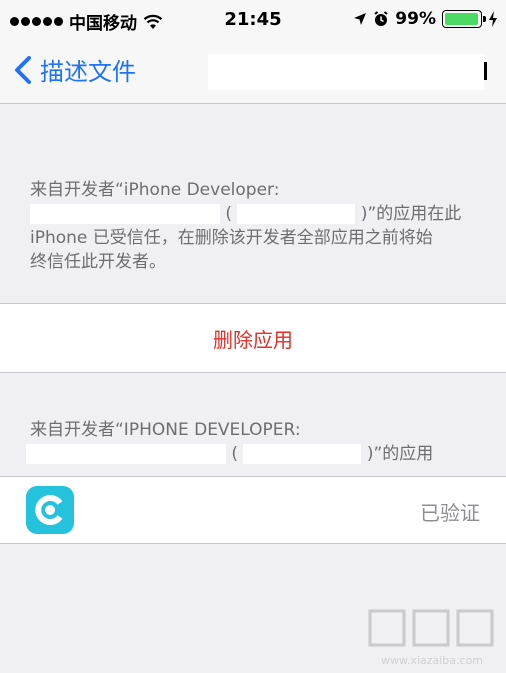  Describe the element at coordinates (98, 262) in the screenshot. I see `trust-line-4: 终信任此开发者。` at that location.